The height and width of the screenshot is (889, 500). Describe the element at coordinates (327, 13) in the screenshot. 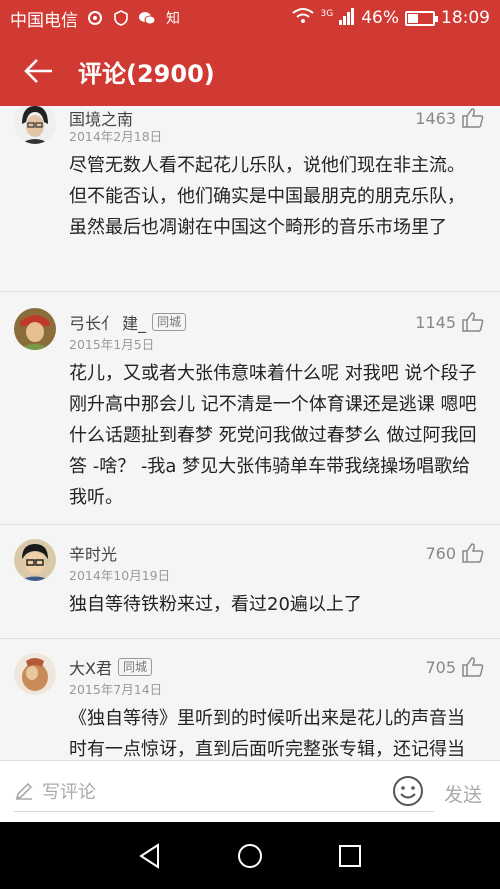

I see `network-type: 3G` at that location.